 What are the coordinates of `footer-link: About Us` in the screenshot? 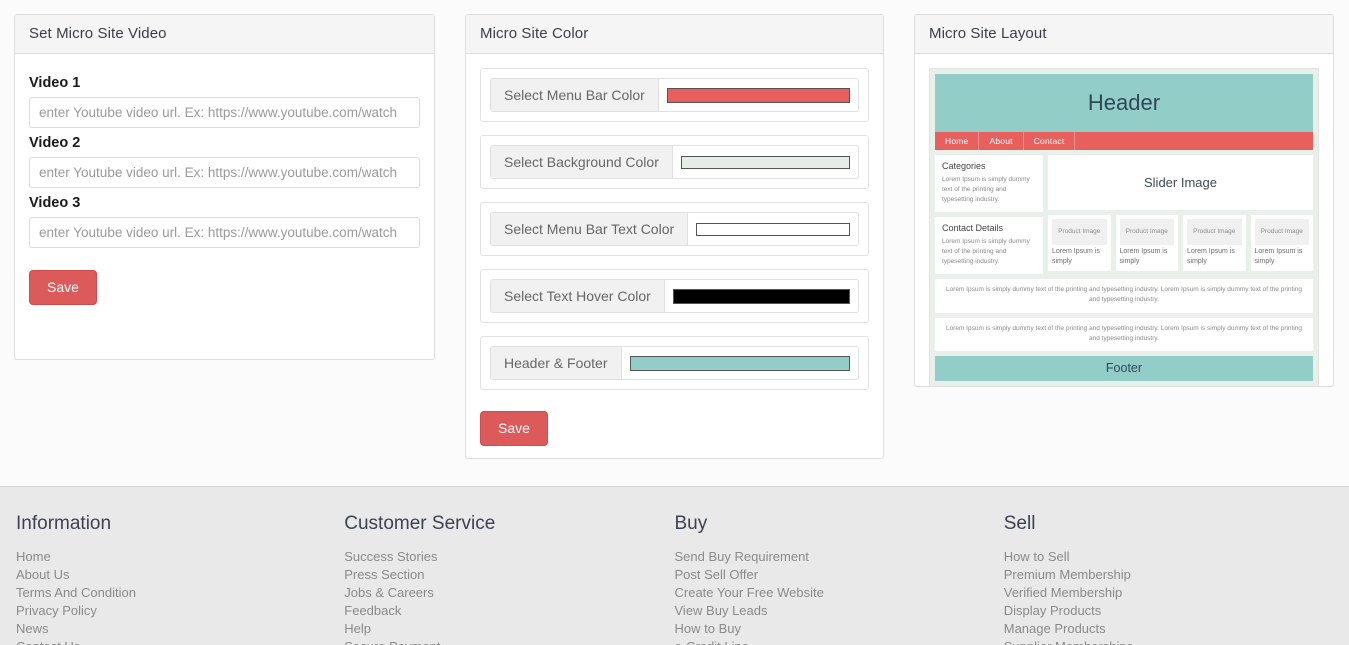 It's located at (180, 575).